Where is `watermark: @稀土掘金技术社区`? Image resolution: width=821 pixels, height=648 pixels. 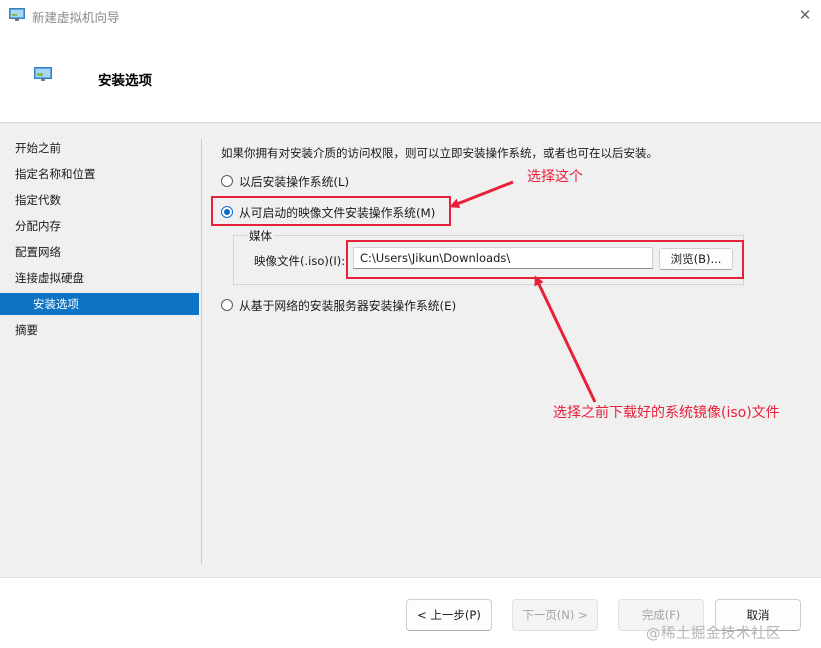
watermark: @稀土掘金技术社区 is located at coordinates (713, 634).